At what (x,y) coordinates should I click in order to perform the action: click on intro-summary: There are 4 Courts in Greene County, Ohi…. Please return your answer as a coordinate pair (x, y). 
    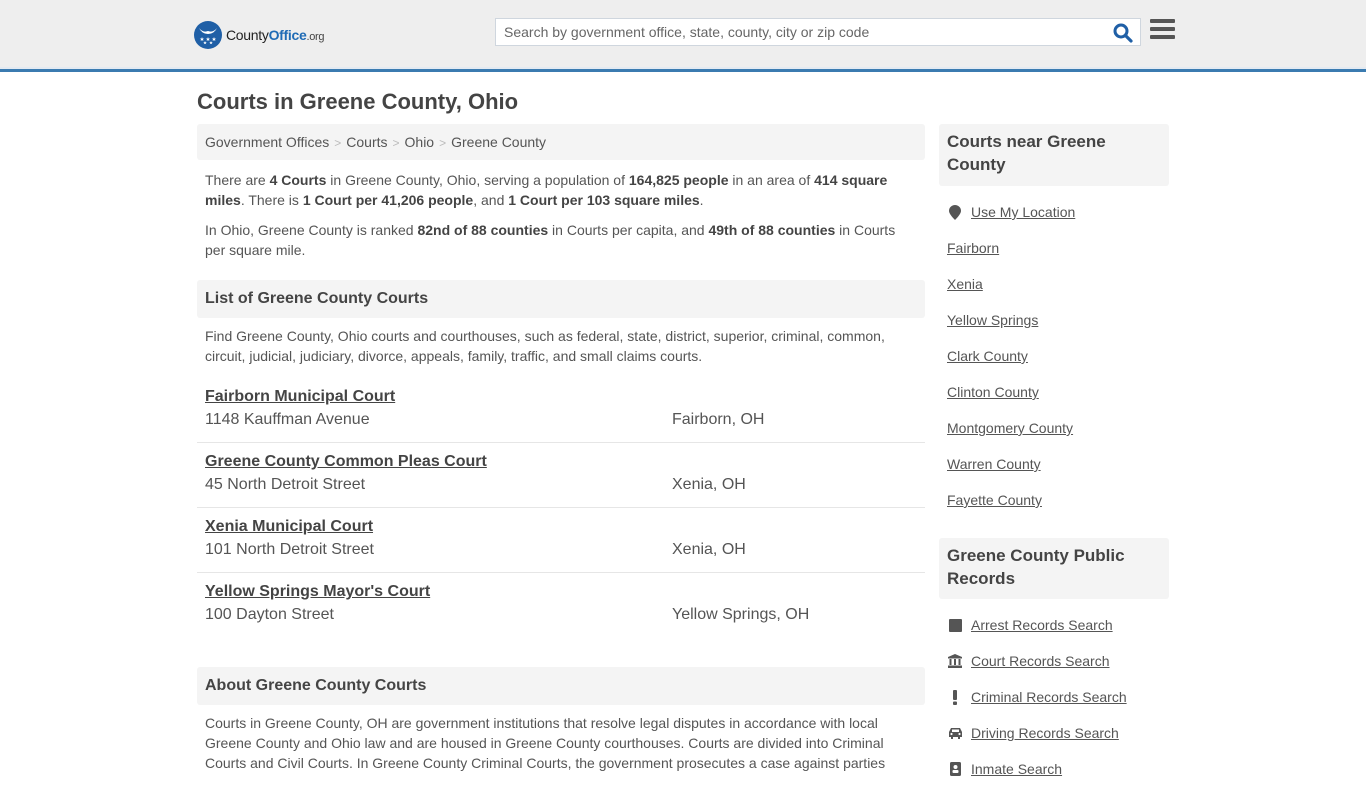
    Looking at the image, I should click on (561, 215).